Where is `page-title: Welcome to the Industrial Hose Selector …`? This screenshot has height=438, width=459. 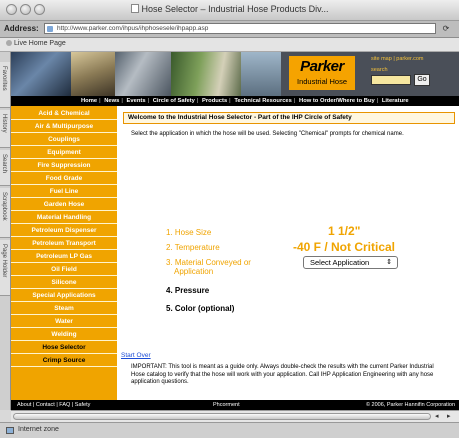
page-title: Welcome to the Industrial Hose Selector … is located at coordinates (289, 118).